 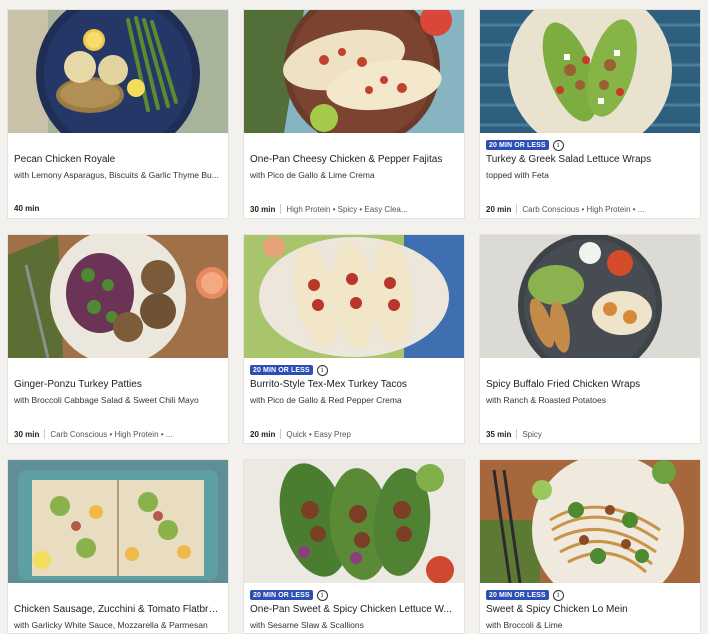 I want to click on recipe-title: Pecan Chicken Royale, so click(x=118, y=159).